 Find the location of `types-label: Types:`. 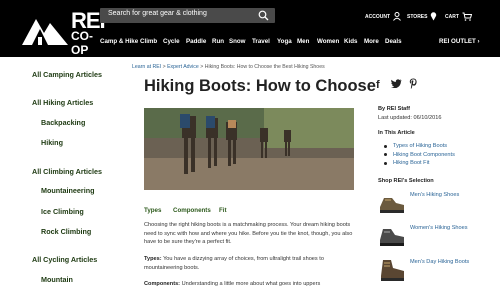

types-label: Types: is located at coordinates (153, 259).